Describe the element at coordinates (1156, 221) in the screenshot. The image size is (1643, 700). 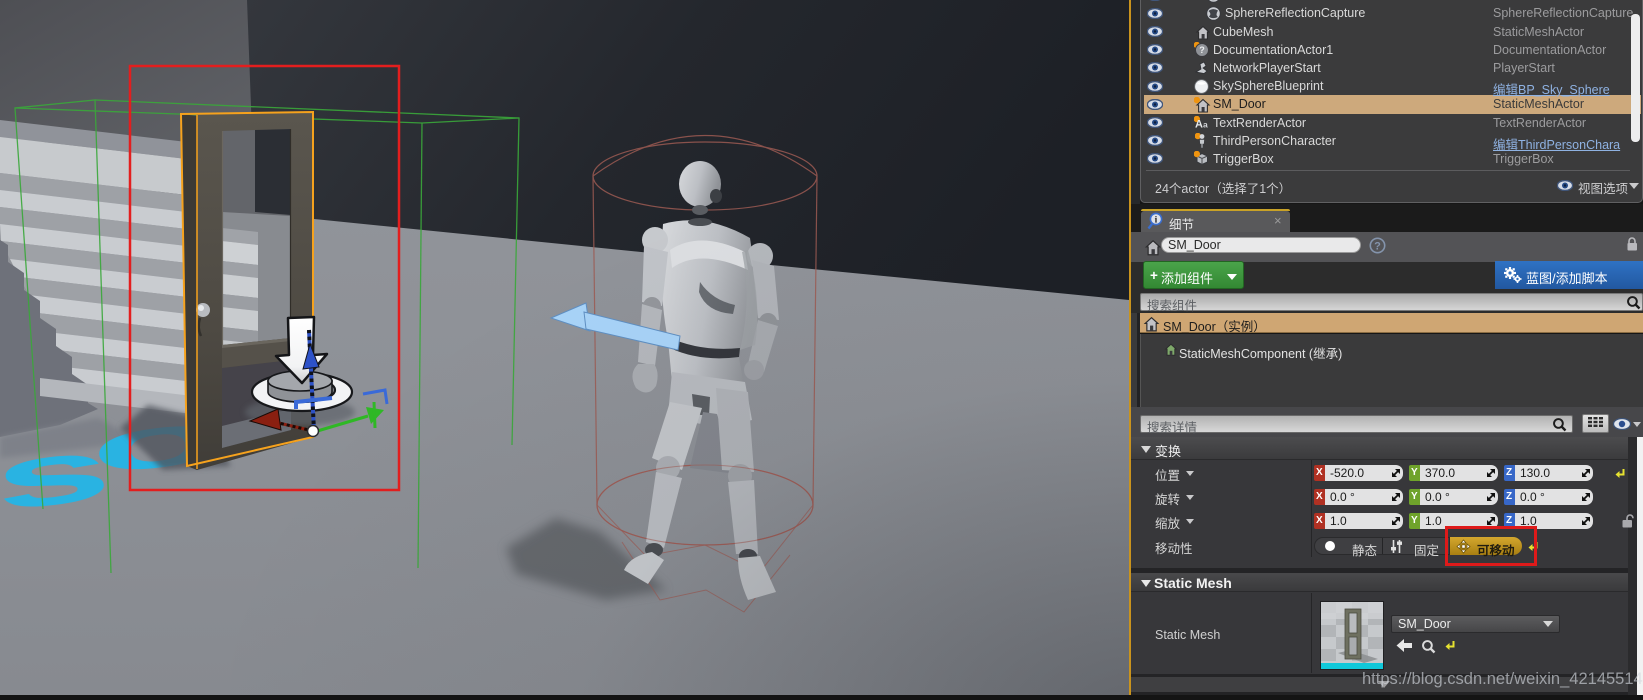
I see `svg-text: i` at that location.